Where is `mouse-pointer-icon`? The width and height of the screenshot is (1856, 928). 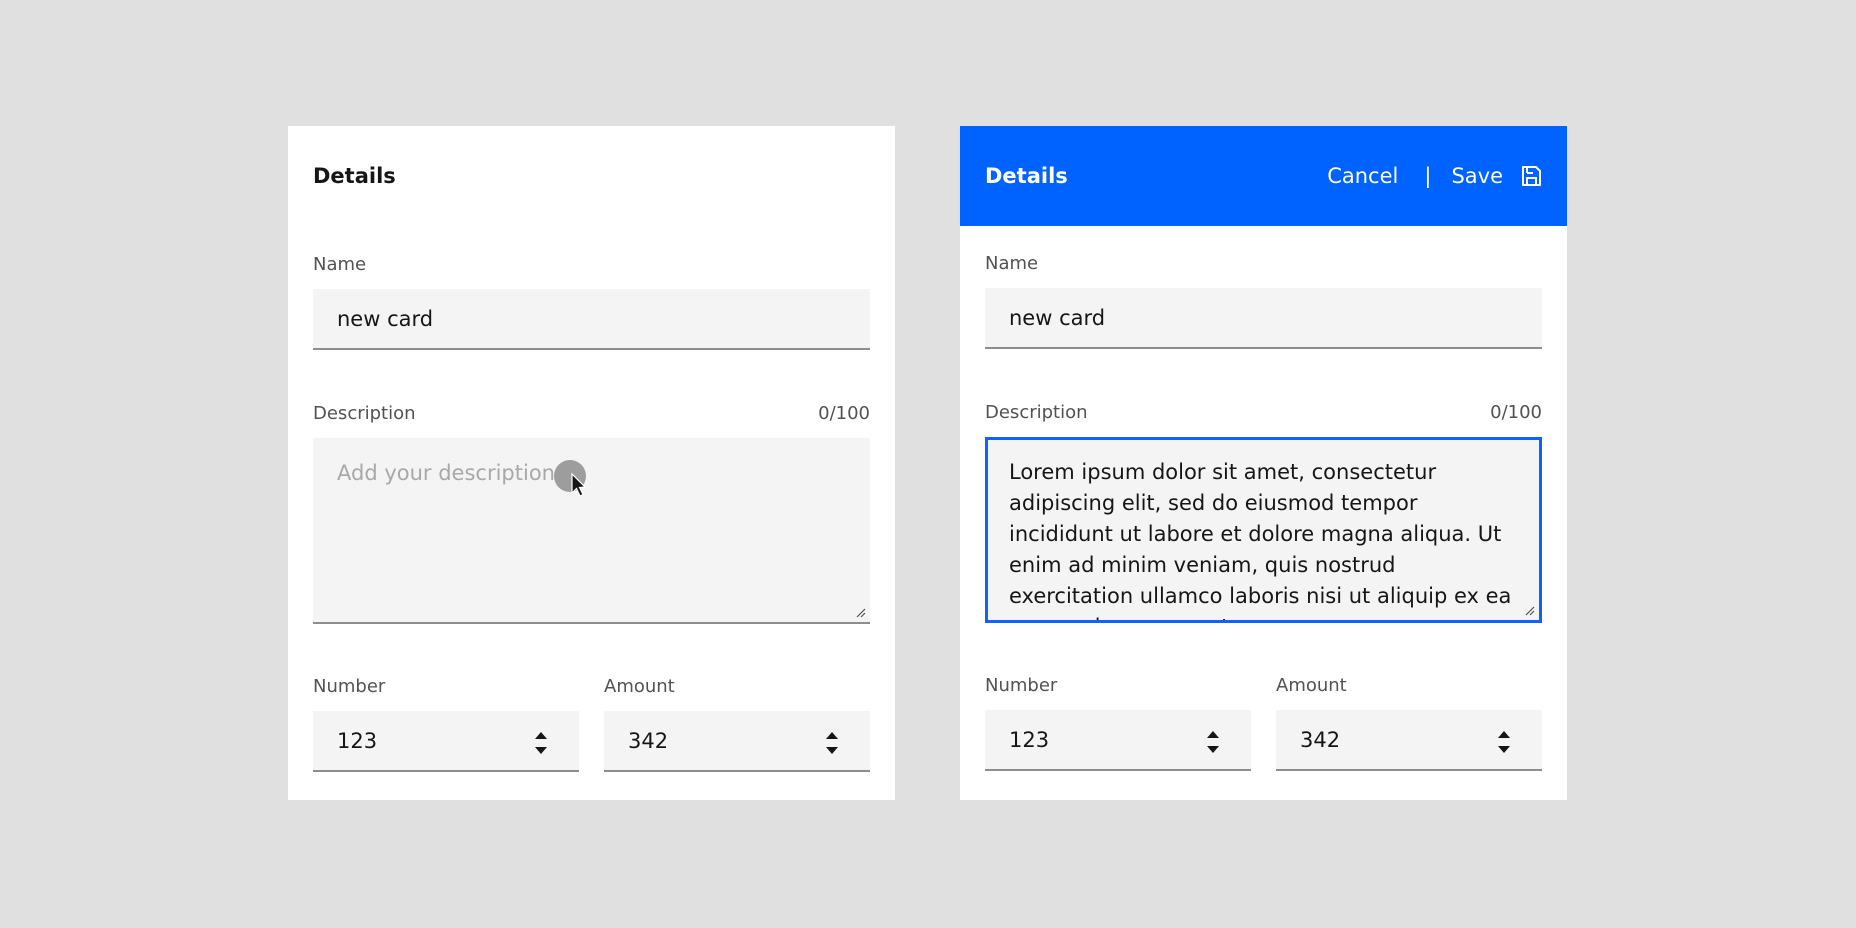
mouse-pointer-icon is located at coordinates (570, 478).